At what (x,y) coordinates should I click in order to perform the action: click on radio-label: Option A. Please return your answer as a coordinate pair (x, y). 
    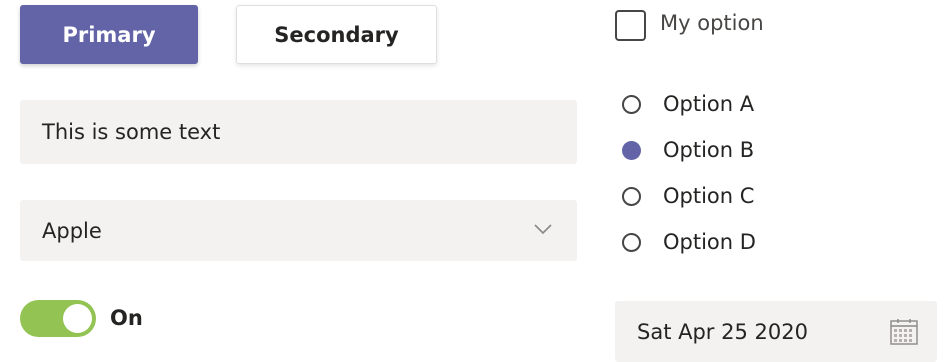
    Looking at the image, I should click on (709, 104).